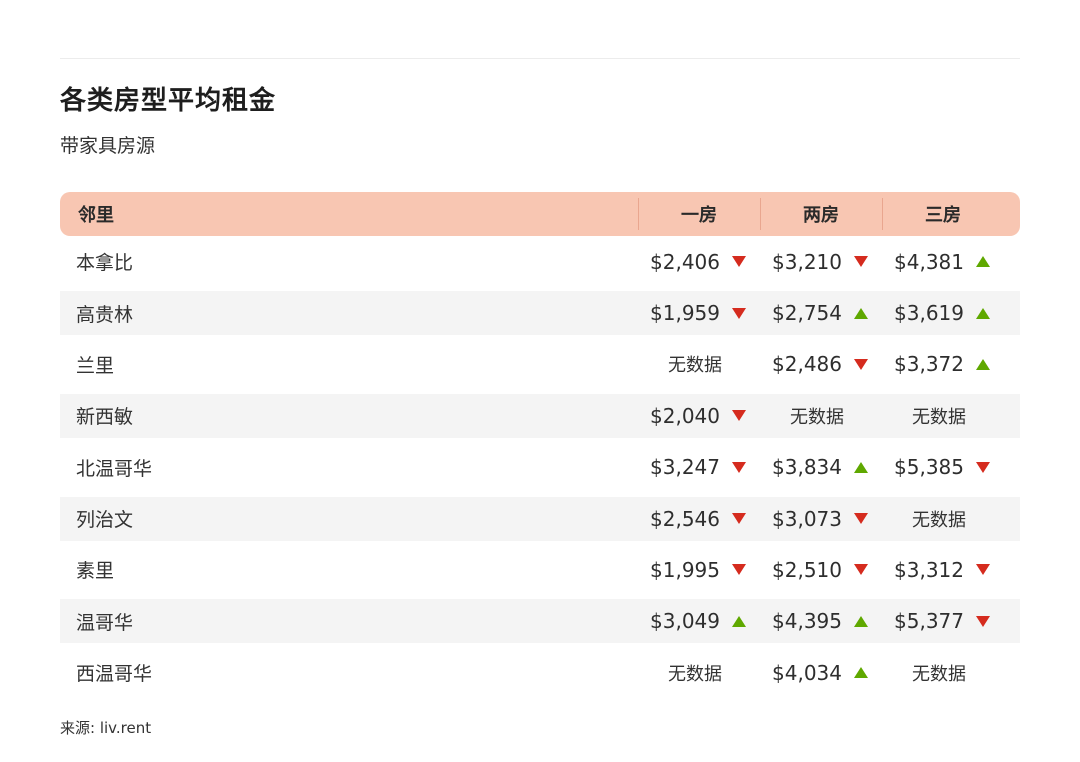 Image resolution: width=1080 pixels, height=762 pixels. Describe the element at coordinates (168, 101) in the screenshot. I see `page-title: 各类房型平均租金` at that location.